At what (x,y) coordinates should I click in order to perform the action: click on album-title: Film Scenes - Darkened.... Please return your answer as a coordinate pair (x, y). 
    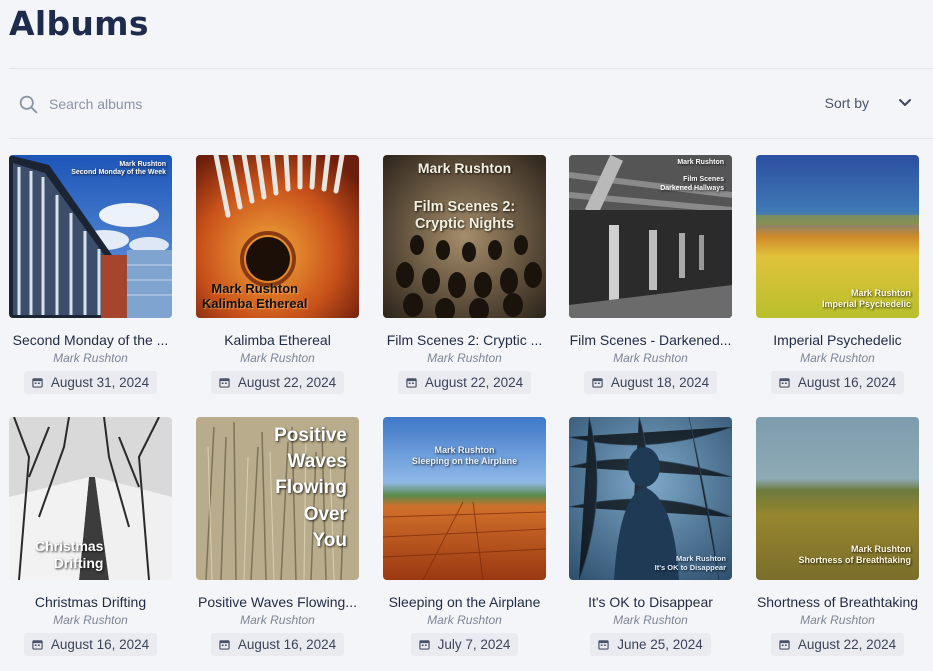
    Looking at the image, I should click on (650, 340).